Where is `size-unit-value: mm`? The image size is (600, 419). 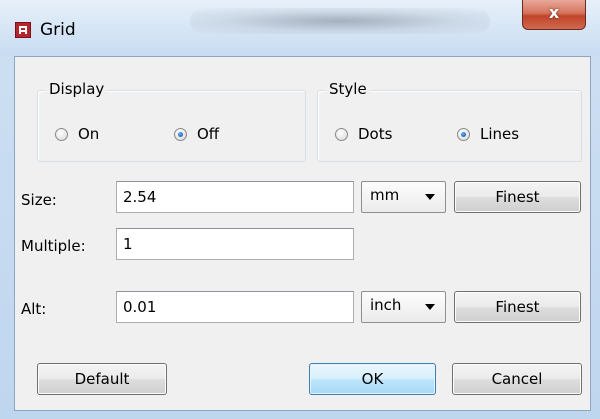
size-unit-value: mm is located at coordinates (385, 195).